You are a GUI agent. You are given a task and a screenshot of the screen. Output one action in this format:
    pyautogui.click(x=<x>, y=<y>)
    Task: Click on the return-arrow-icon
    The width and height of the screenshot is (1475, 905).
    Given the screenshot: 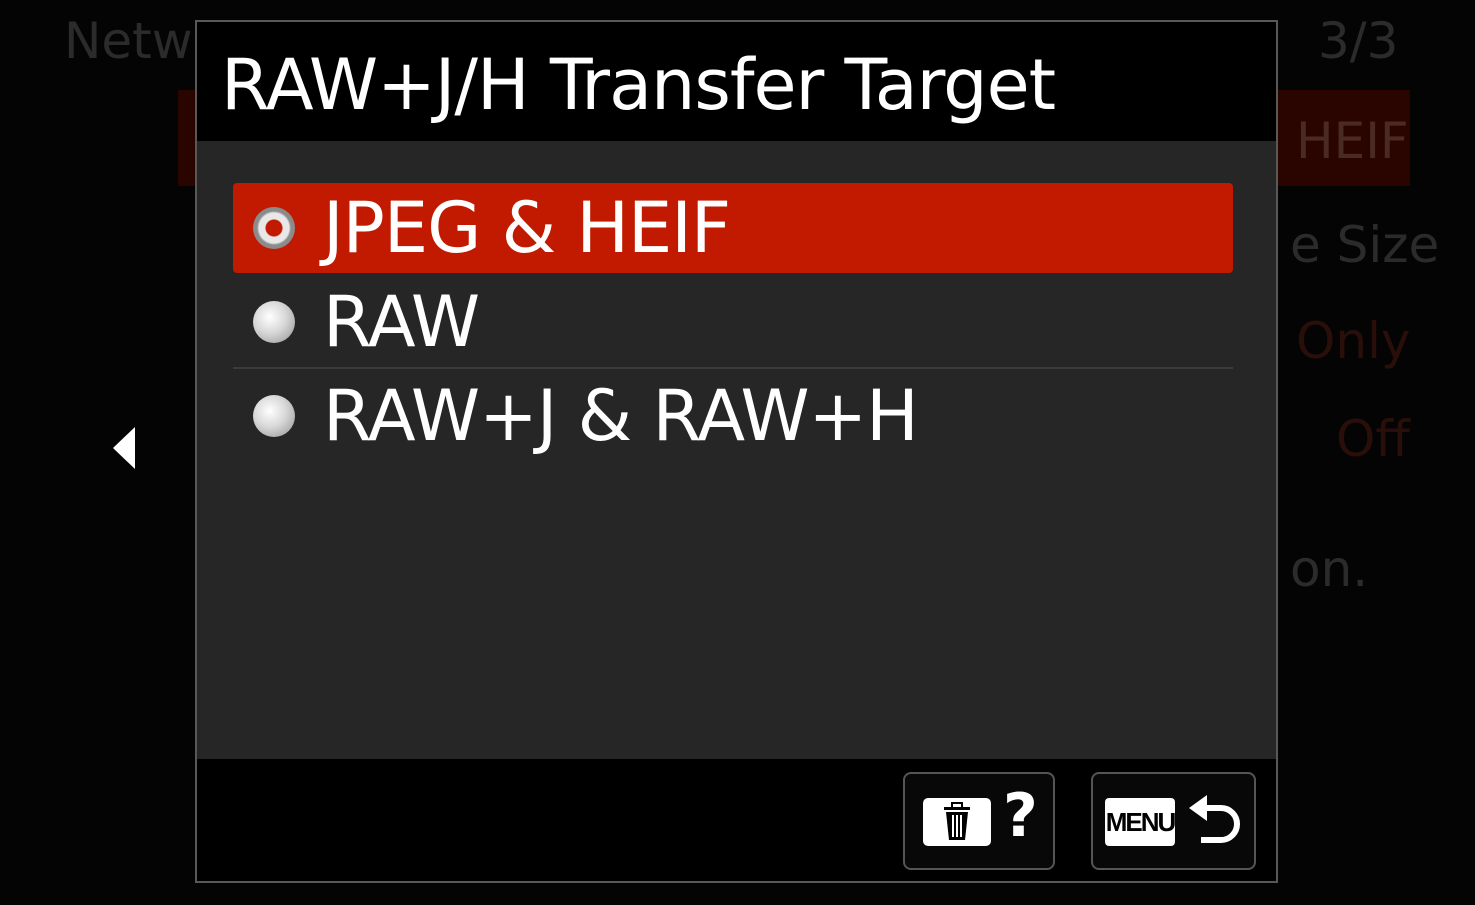 What is the action you would take?
    pyautogui.click(x=1215, y=824)
    